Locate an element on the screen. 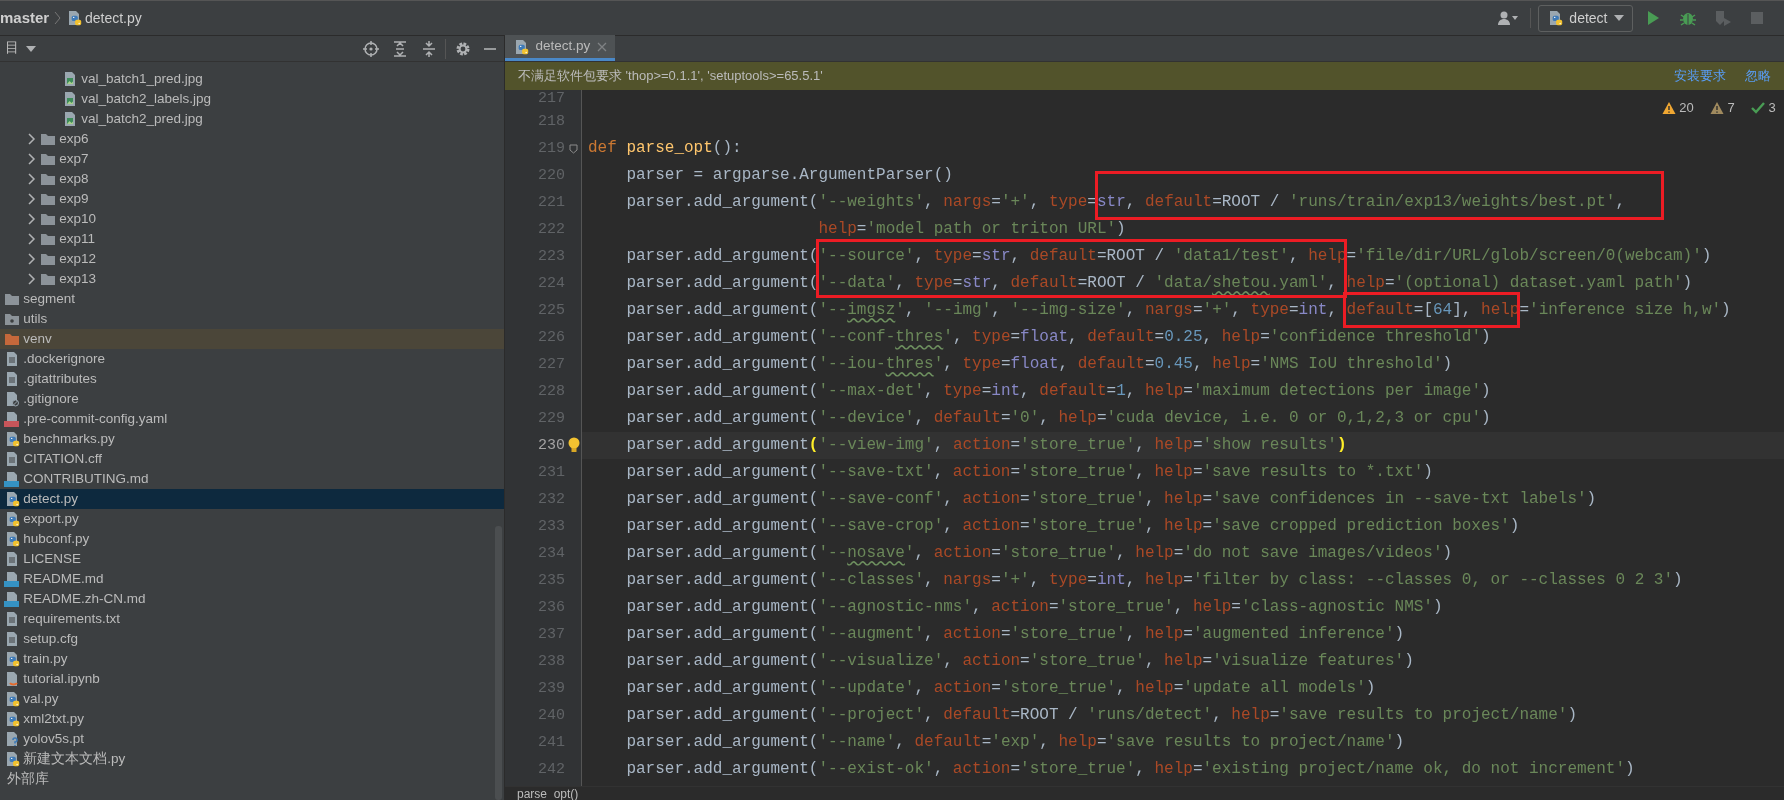  code-line: parser.add_argument('--agnostic-nms', action='store_true', help='class-agnostic NMS') is located at coordinates (1034, 607).